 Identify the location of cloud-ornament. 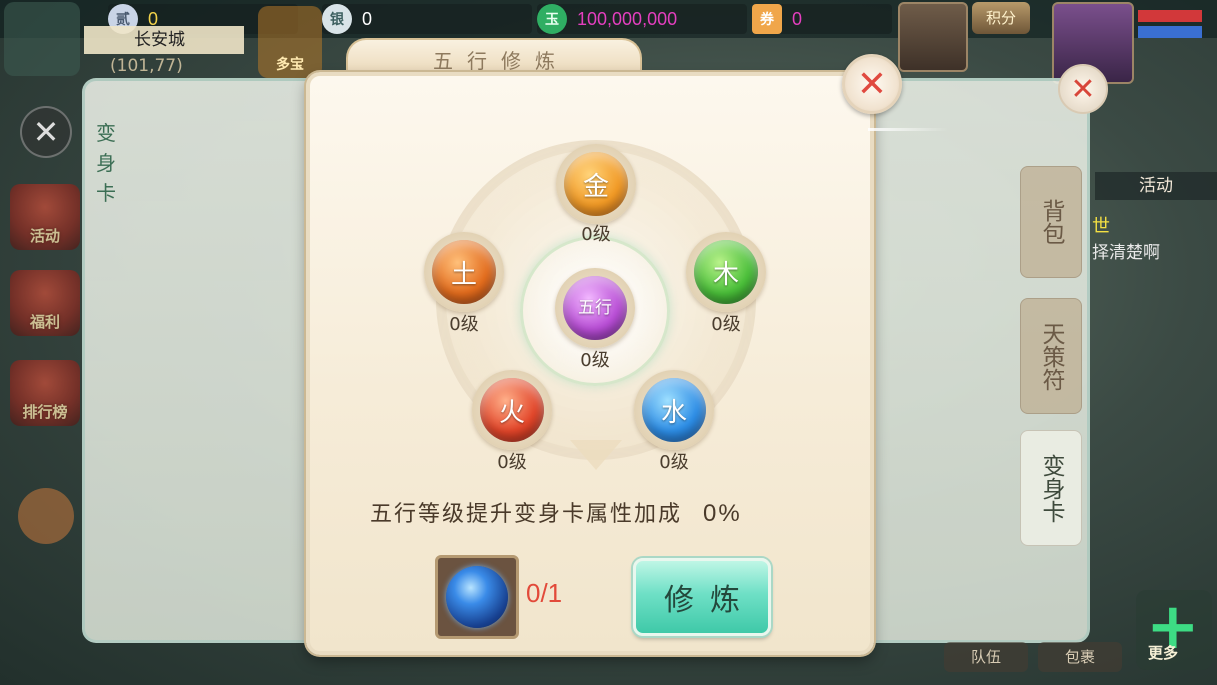
(908, 129).